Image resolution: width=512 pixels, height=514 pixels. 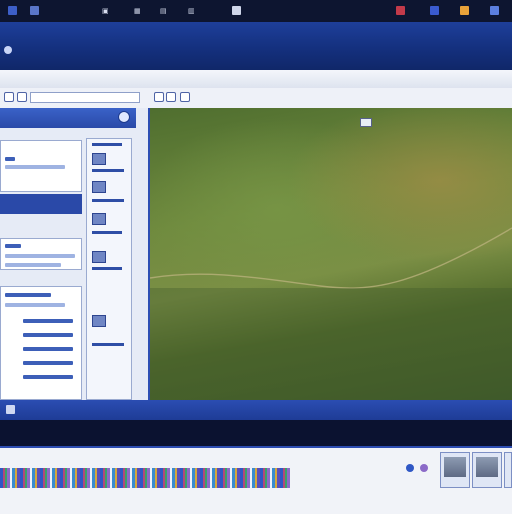 What do you see at coordinates (163, 11) in the screenshot?
I see `topbar-item-3: ▤` at bounding box center [163, 11].